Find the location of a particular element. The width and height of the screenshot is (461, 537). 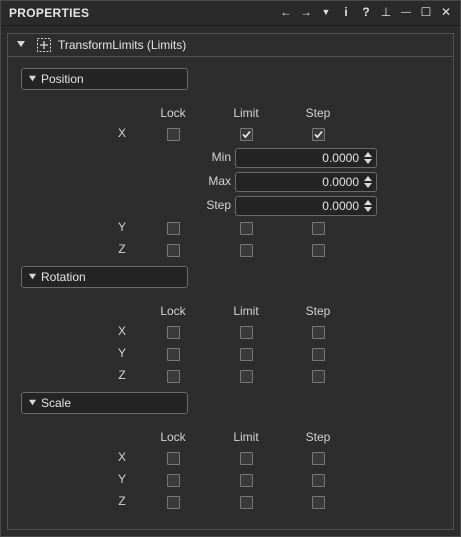

scale-x-step-checkbox is located at coordinates (318, 458).